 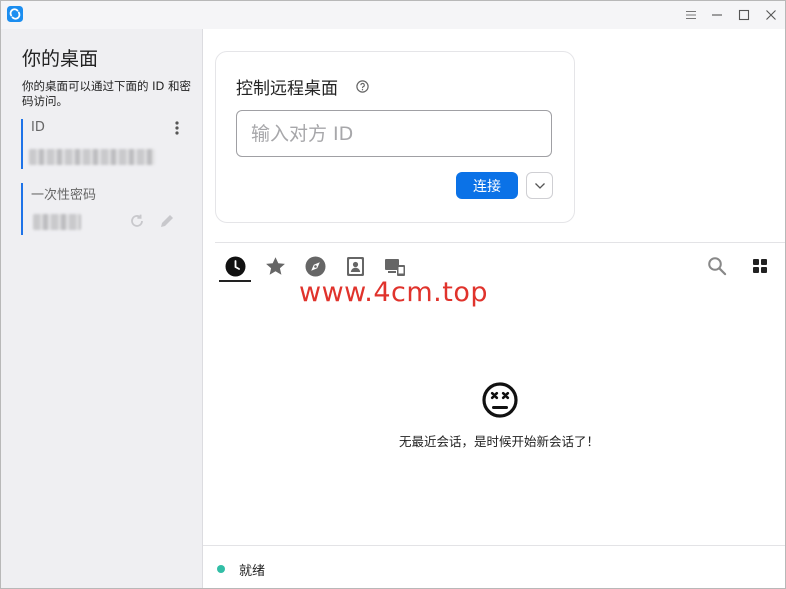 What do you see at coordinates (500, 400) in the screenshot?
I see `sad-face-icon` at bounding box center [500, 400].